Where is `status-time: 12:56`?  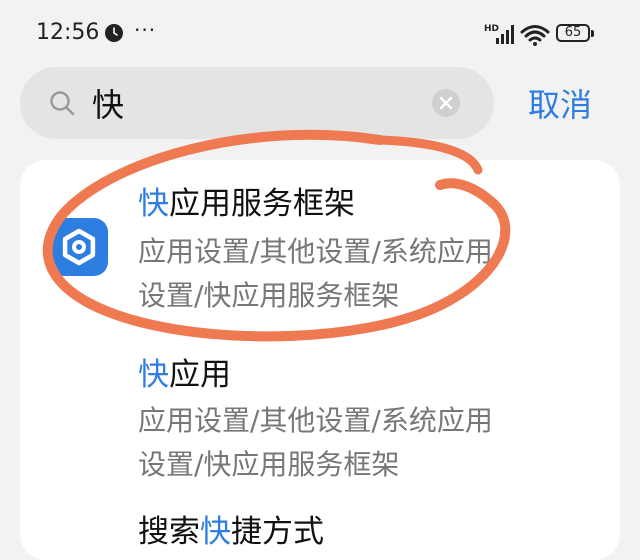
status-time: 12:56 is located at coordinates (68, 32).